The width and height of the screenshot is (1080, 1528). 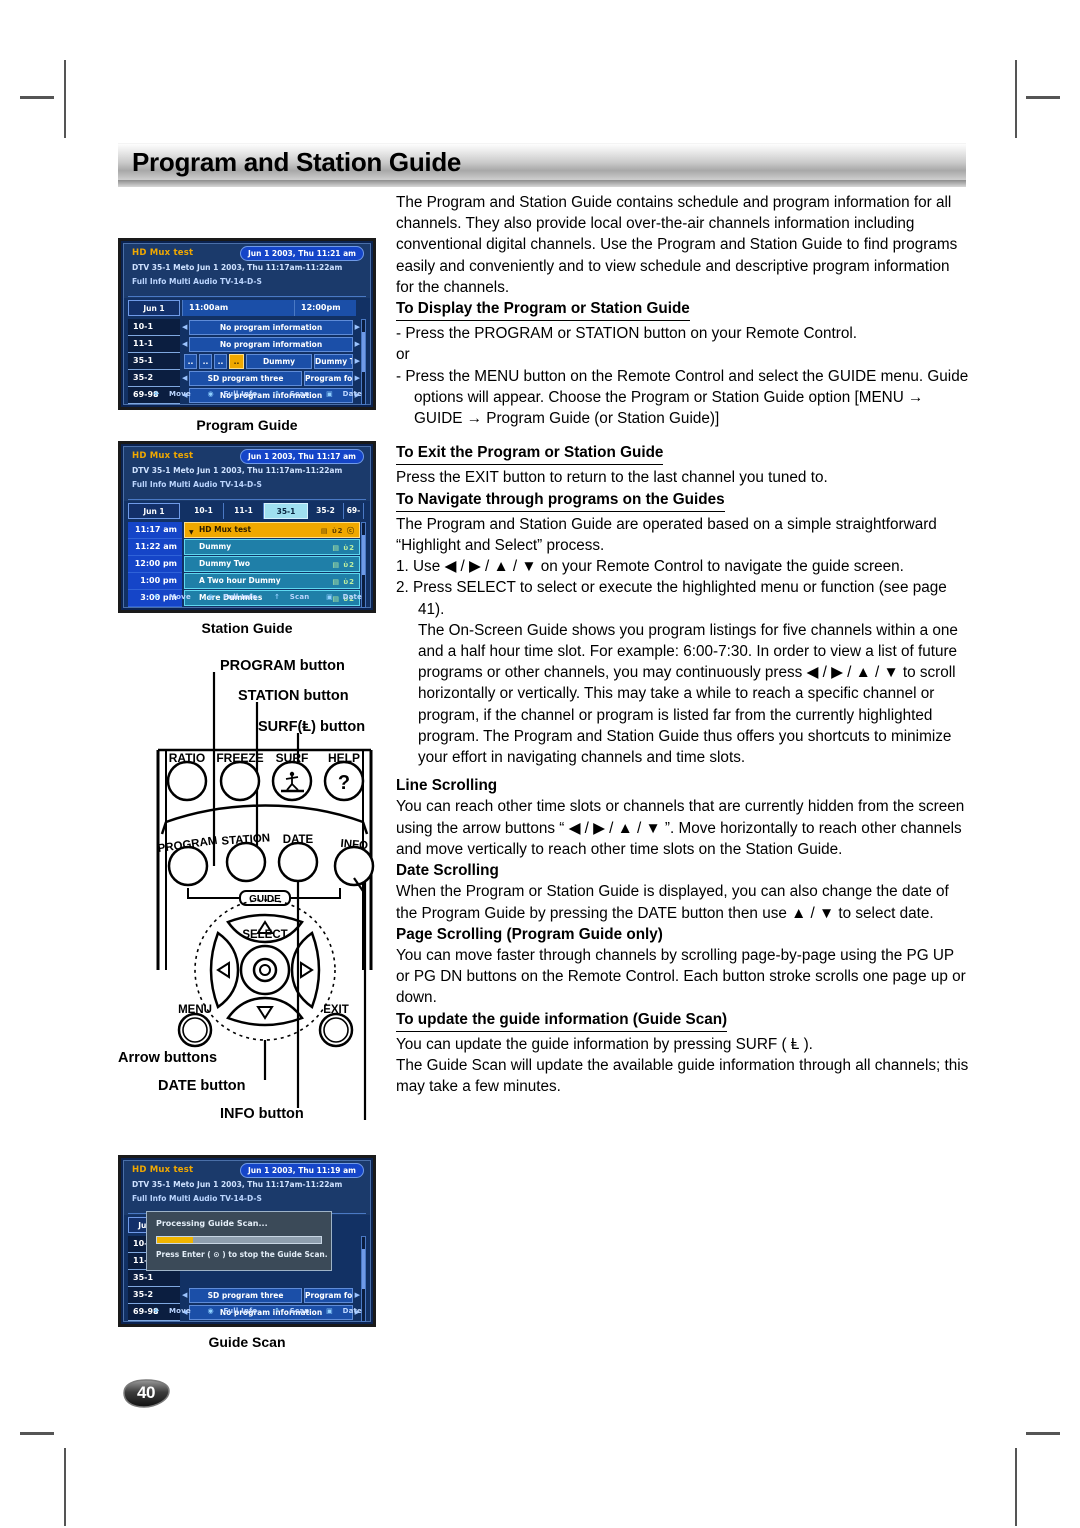 I want to click on program-list-item: Dummy Two ▤ ὑ2, so click(x=272, y=564).